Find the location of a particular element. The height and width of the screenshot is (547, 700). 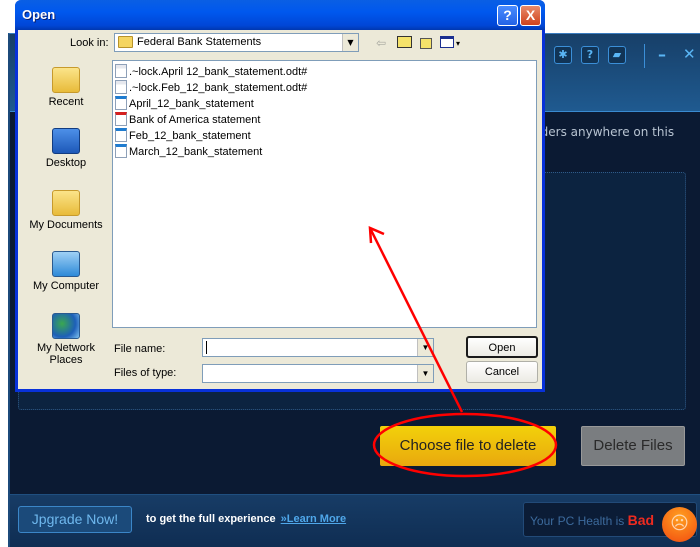

file-name: Feb_12_bank_statement is located at coordinates (190, 136).